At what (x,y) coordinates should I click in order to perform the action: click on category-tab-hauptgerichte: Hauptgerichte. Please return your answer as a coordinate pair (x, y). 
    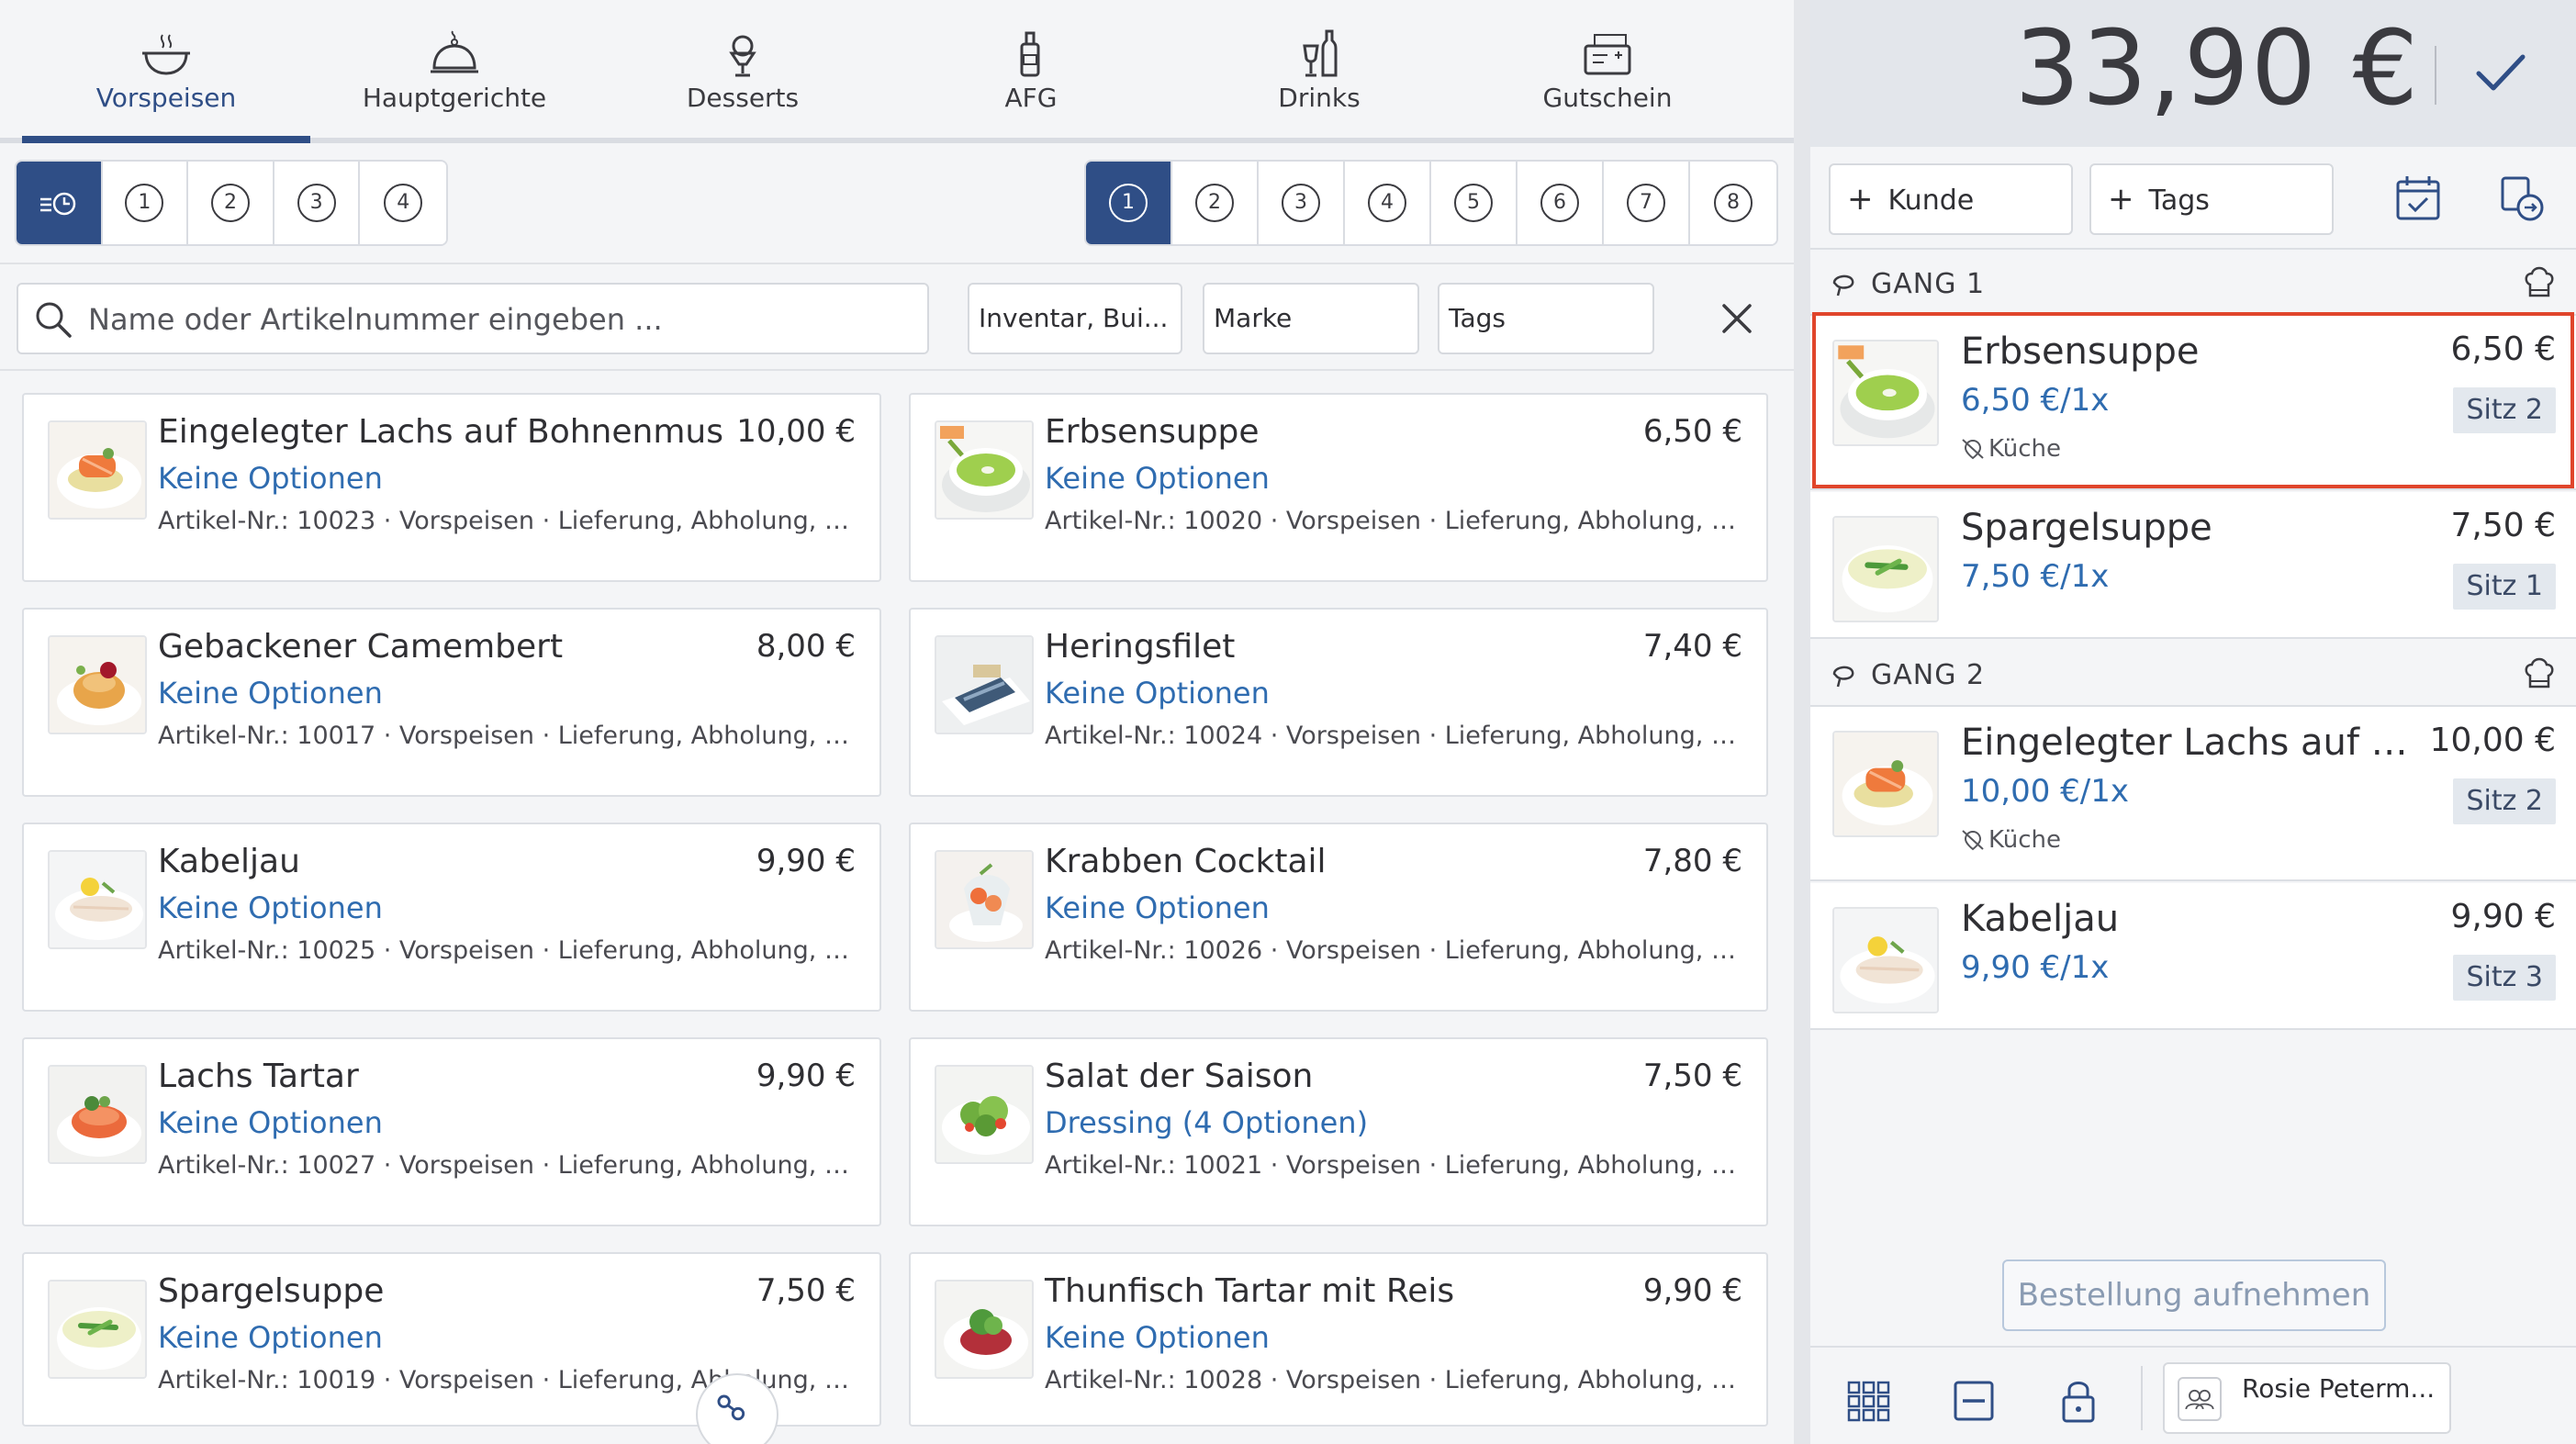
    Looking at the image, I should click on (454, 69).